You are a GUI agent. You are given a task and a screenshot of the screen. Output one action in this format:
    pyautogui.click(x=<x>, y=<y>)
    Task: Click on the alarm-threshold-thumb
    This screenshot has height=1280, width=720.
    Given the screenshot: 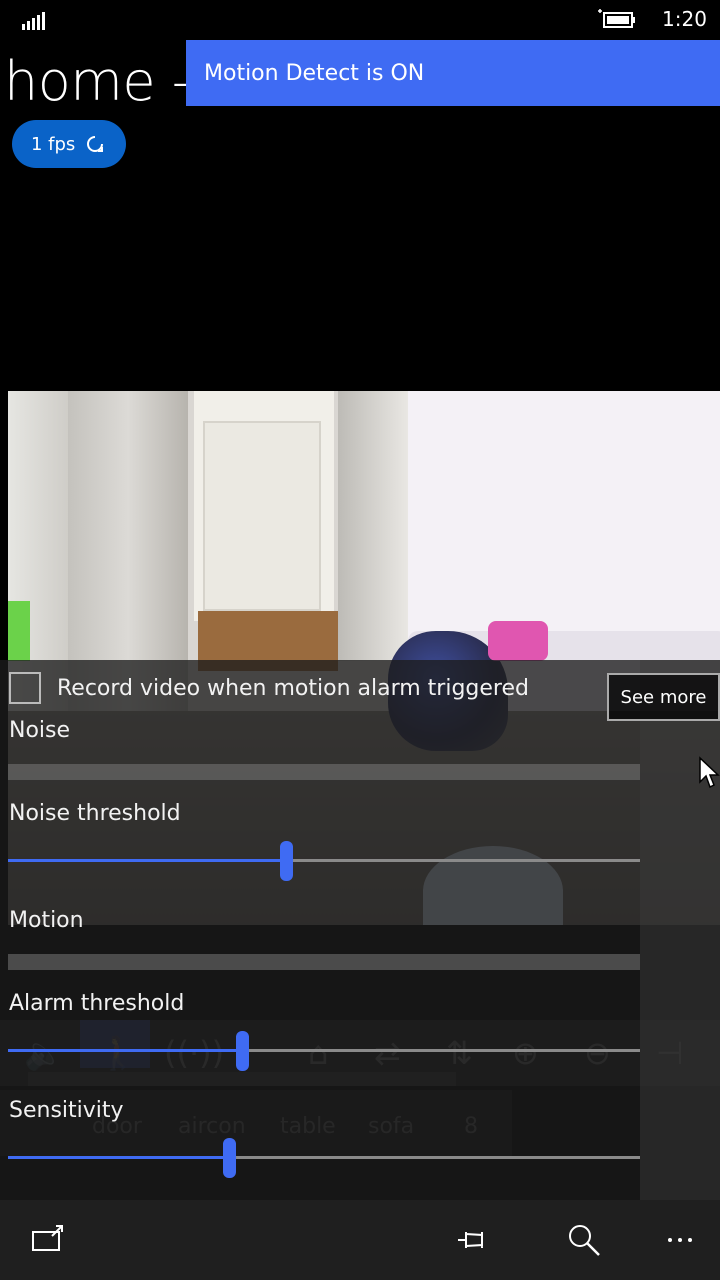 What is the action you would take?
    pyautogui.click(x=242, y=1051)
    